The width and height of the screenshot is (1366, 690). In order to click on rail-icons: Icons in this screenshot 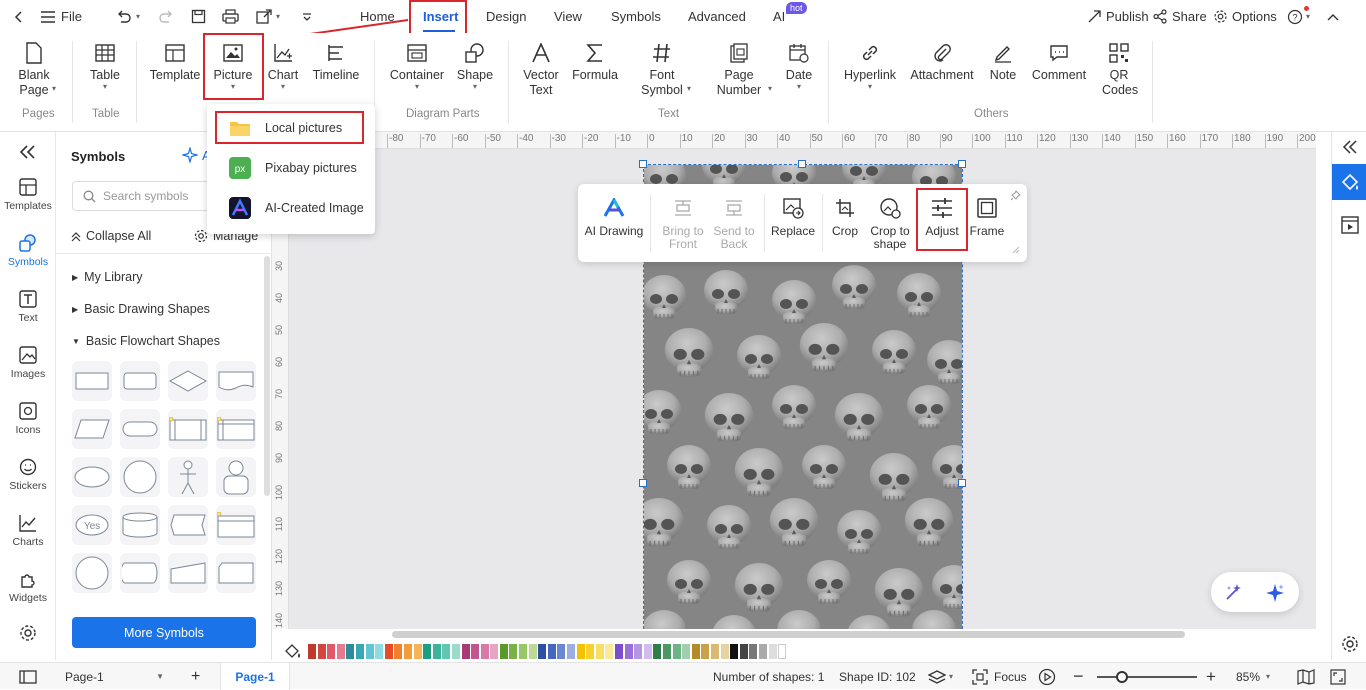, I will do `click(28, 419)`.